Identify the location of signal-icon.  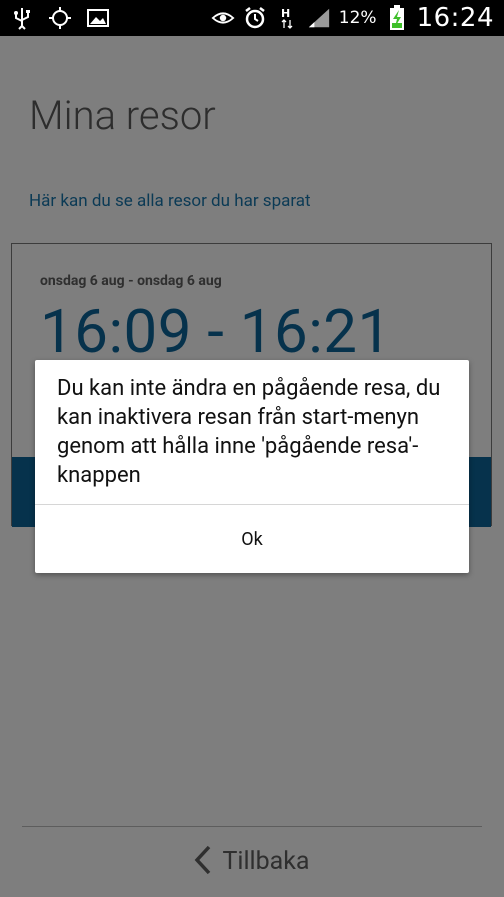
(319, 18).